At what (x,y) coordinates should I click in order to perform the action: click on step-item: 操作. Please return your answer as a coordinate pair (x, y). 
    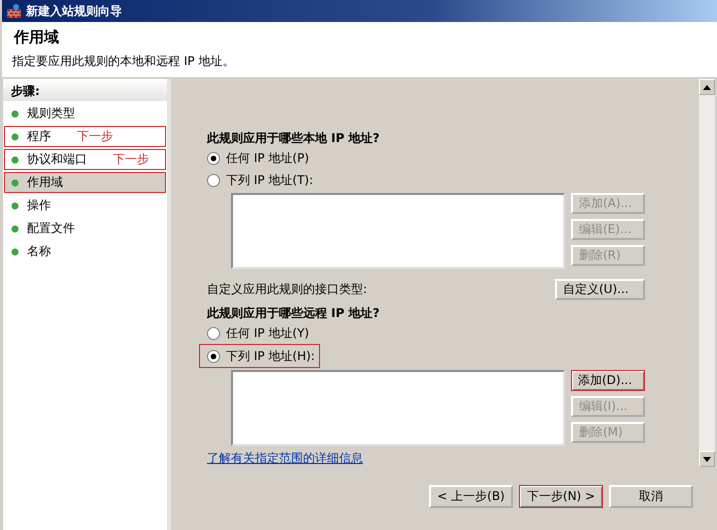
    Looking at the image, I should click on (85, 205).